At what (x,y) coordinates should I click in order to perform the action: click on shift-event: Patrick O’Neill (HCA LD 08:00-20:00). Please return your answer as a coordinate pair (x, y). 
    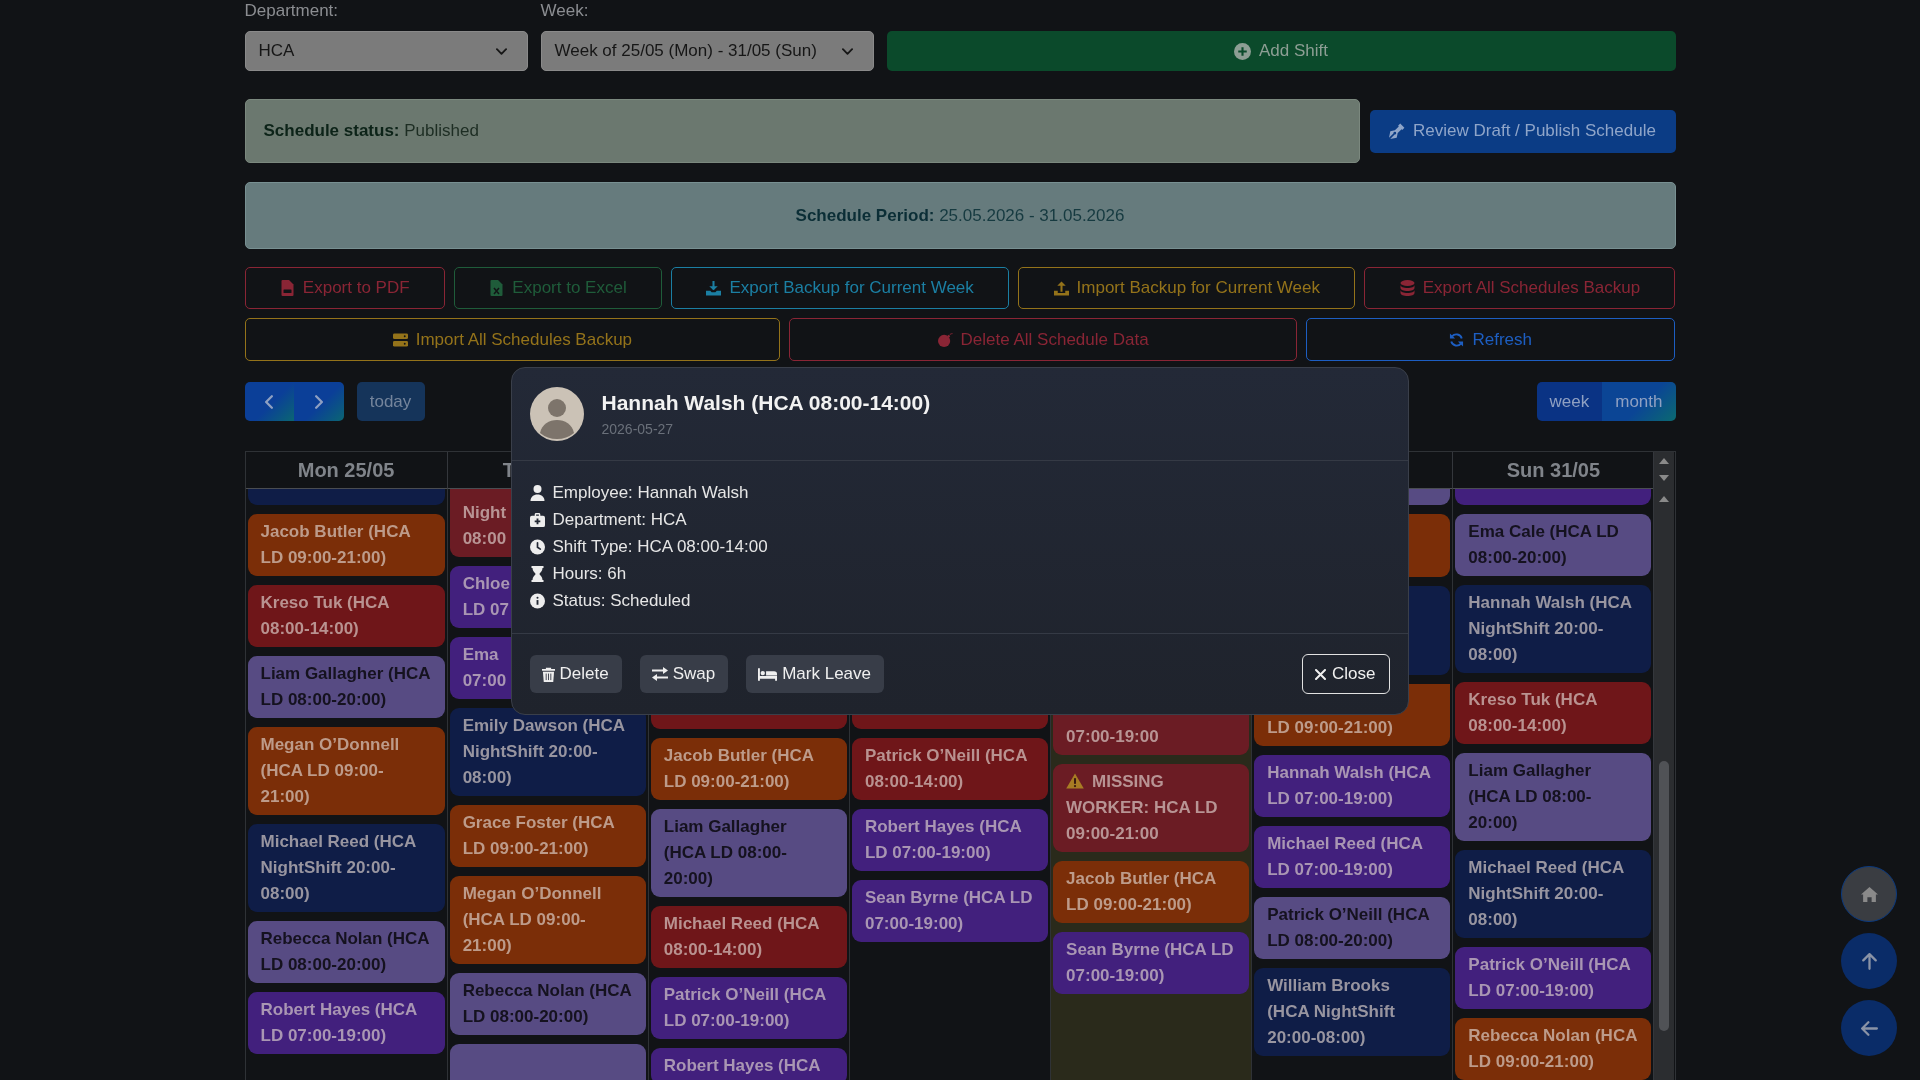
    Looking at the image, I should click on (1352, 928).